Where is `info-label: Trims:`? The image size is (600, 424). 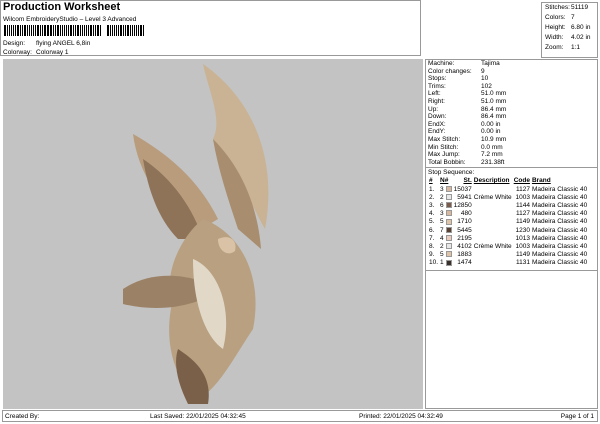
info-label: Trims: is located at coordinates (437, 86).